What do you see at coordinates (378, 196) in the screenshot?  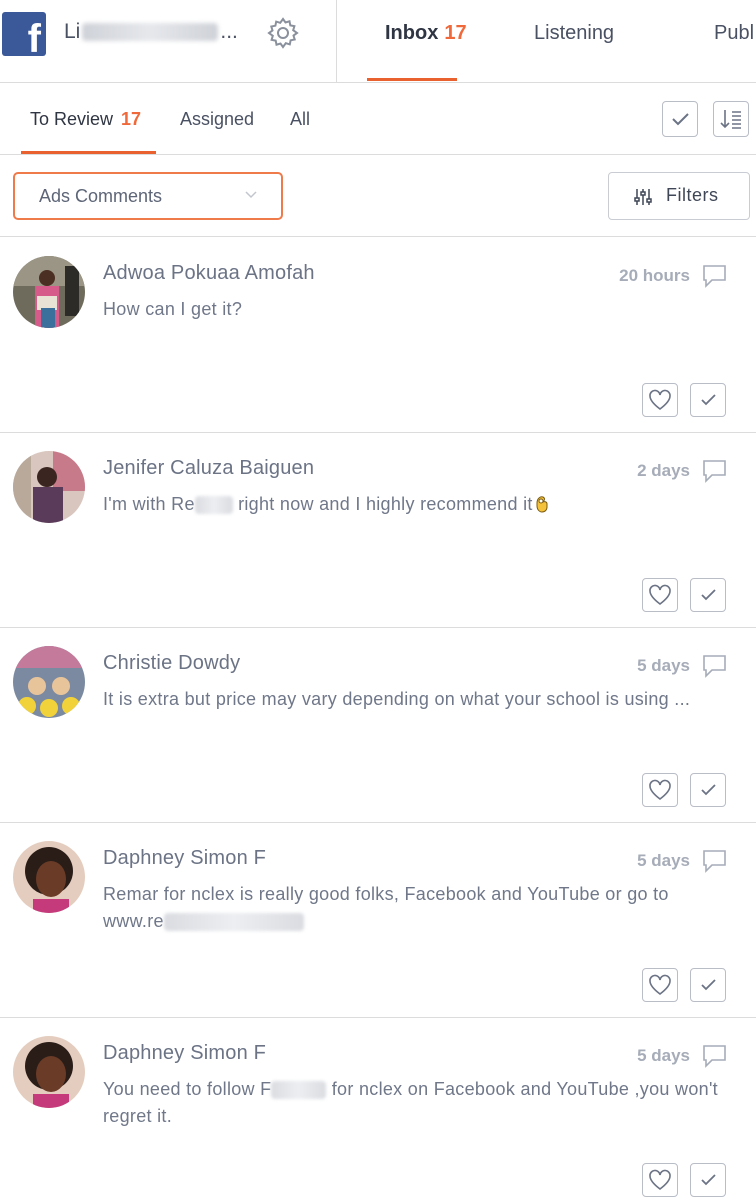 I see `filter-bar: Ads Comments Filters` at bounding box center [378, 196].